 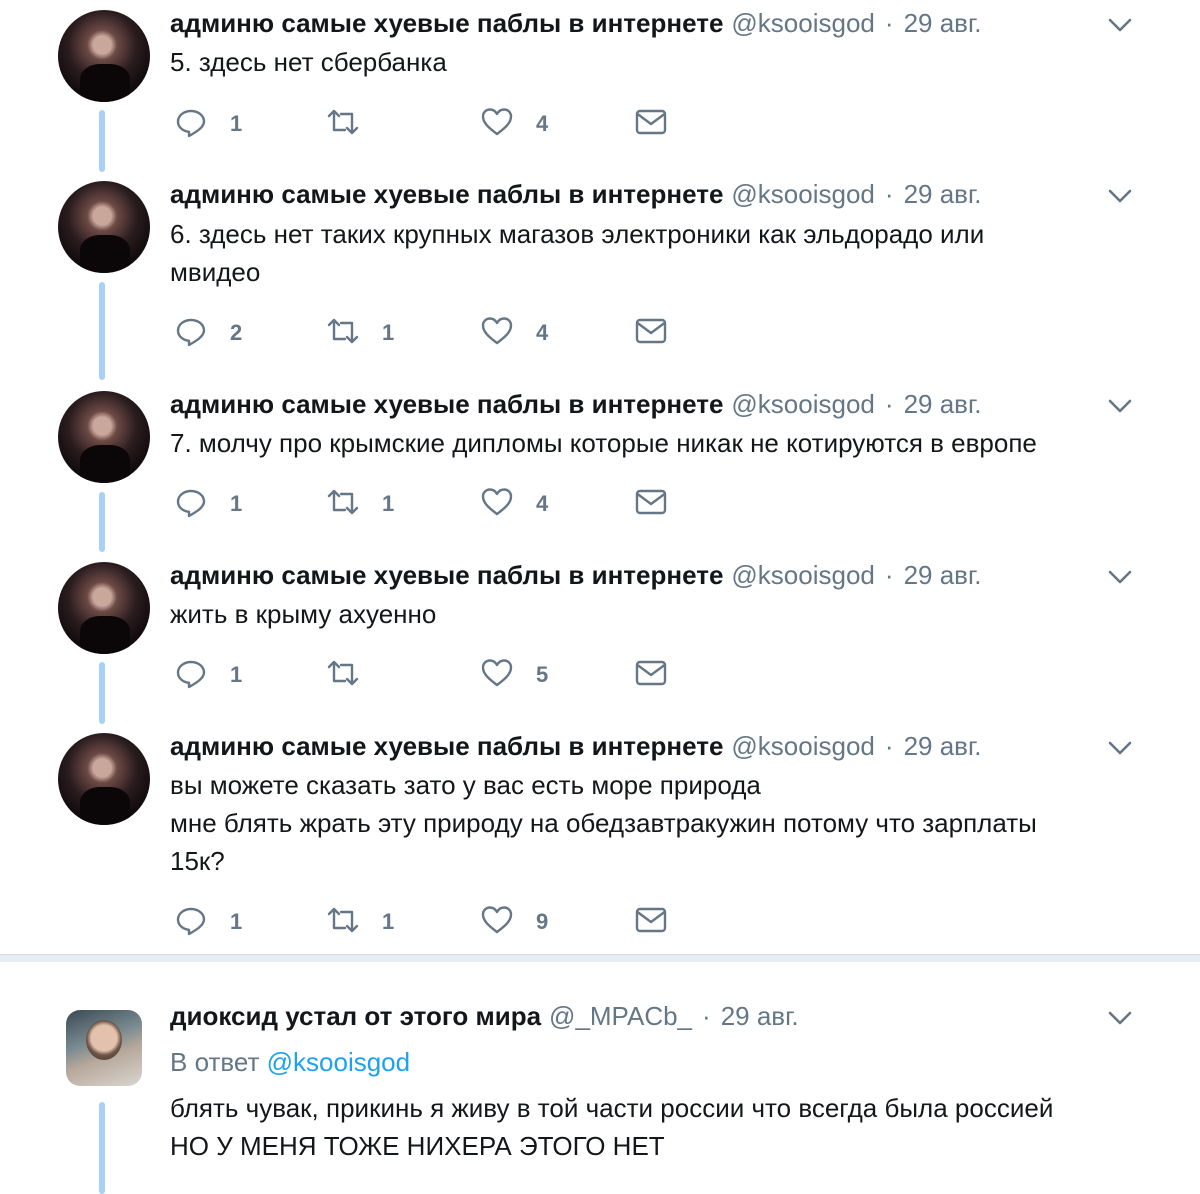 I want to click on like-count: 5, so click(x=542, y=674).